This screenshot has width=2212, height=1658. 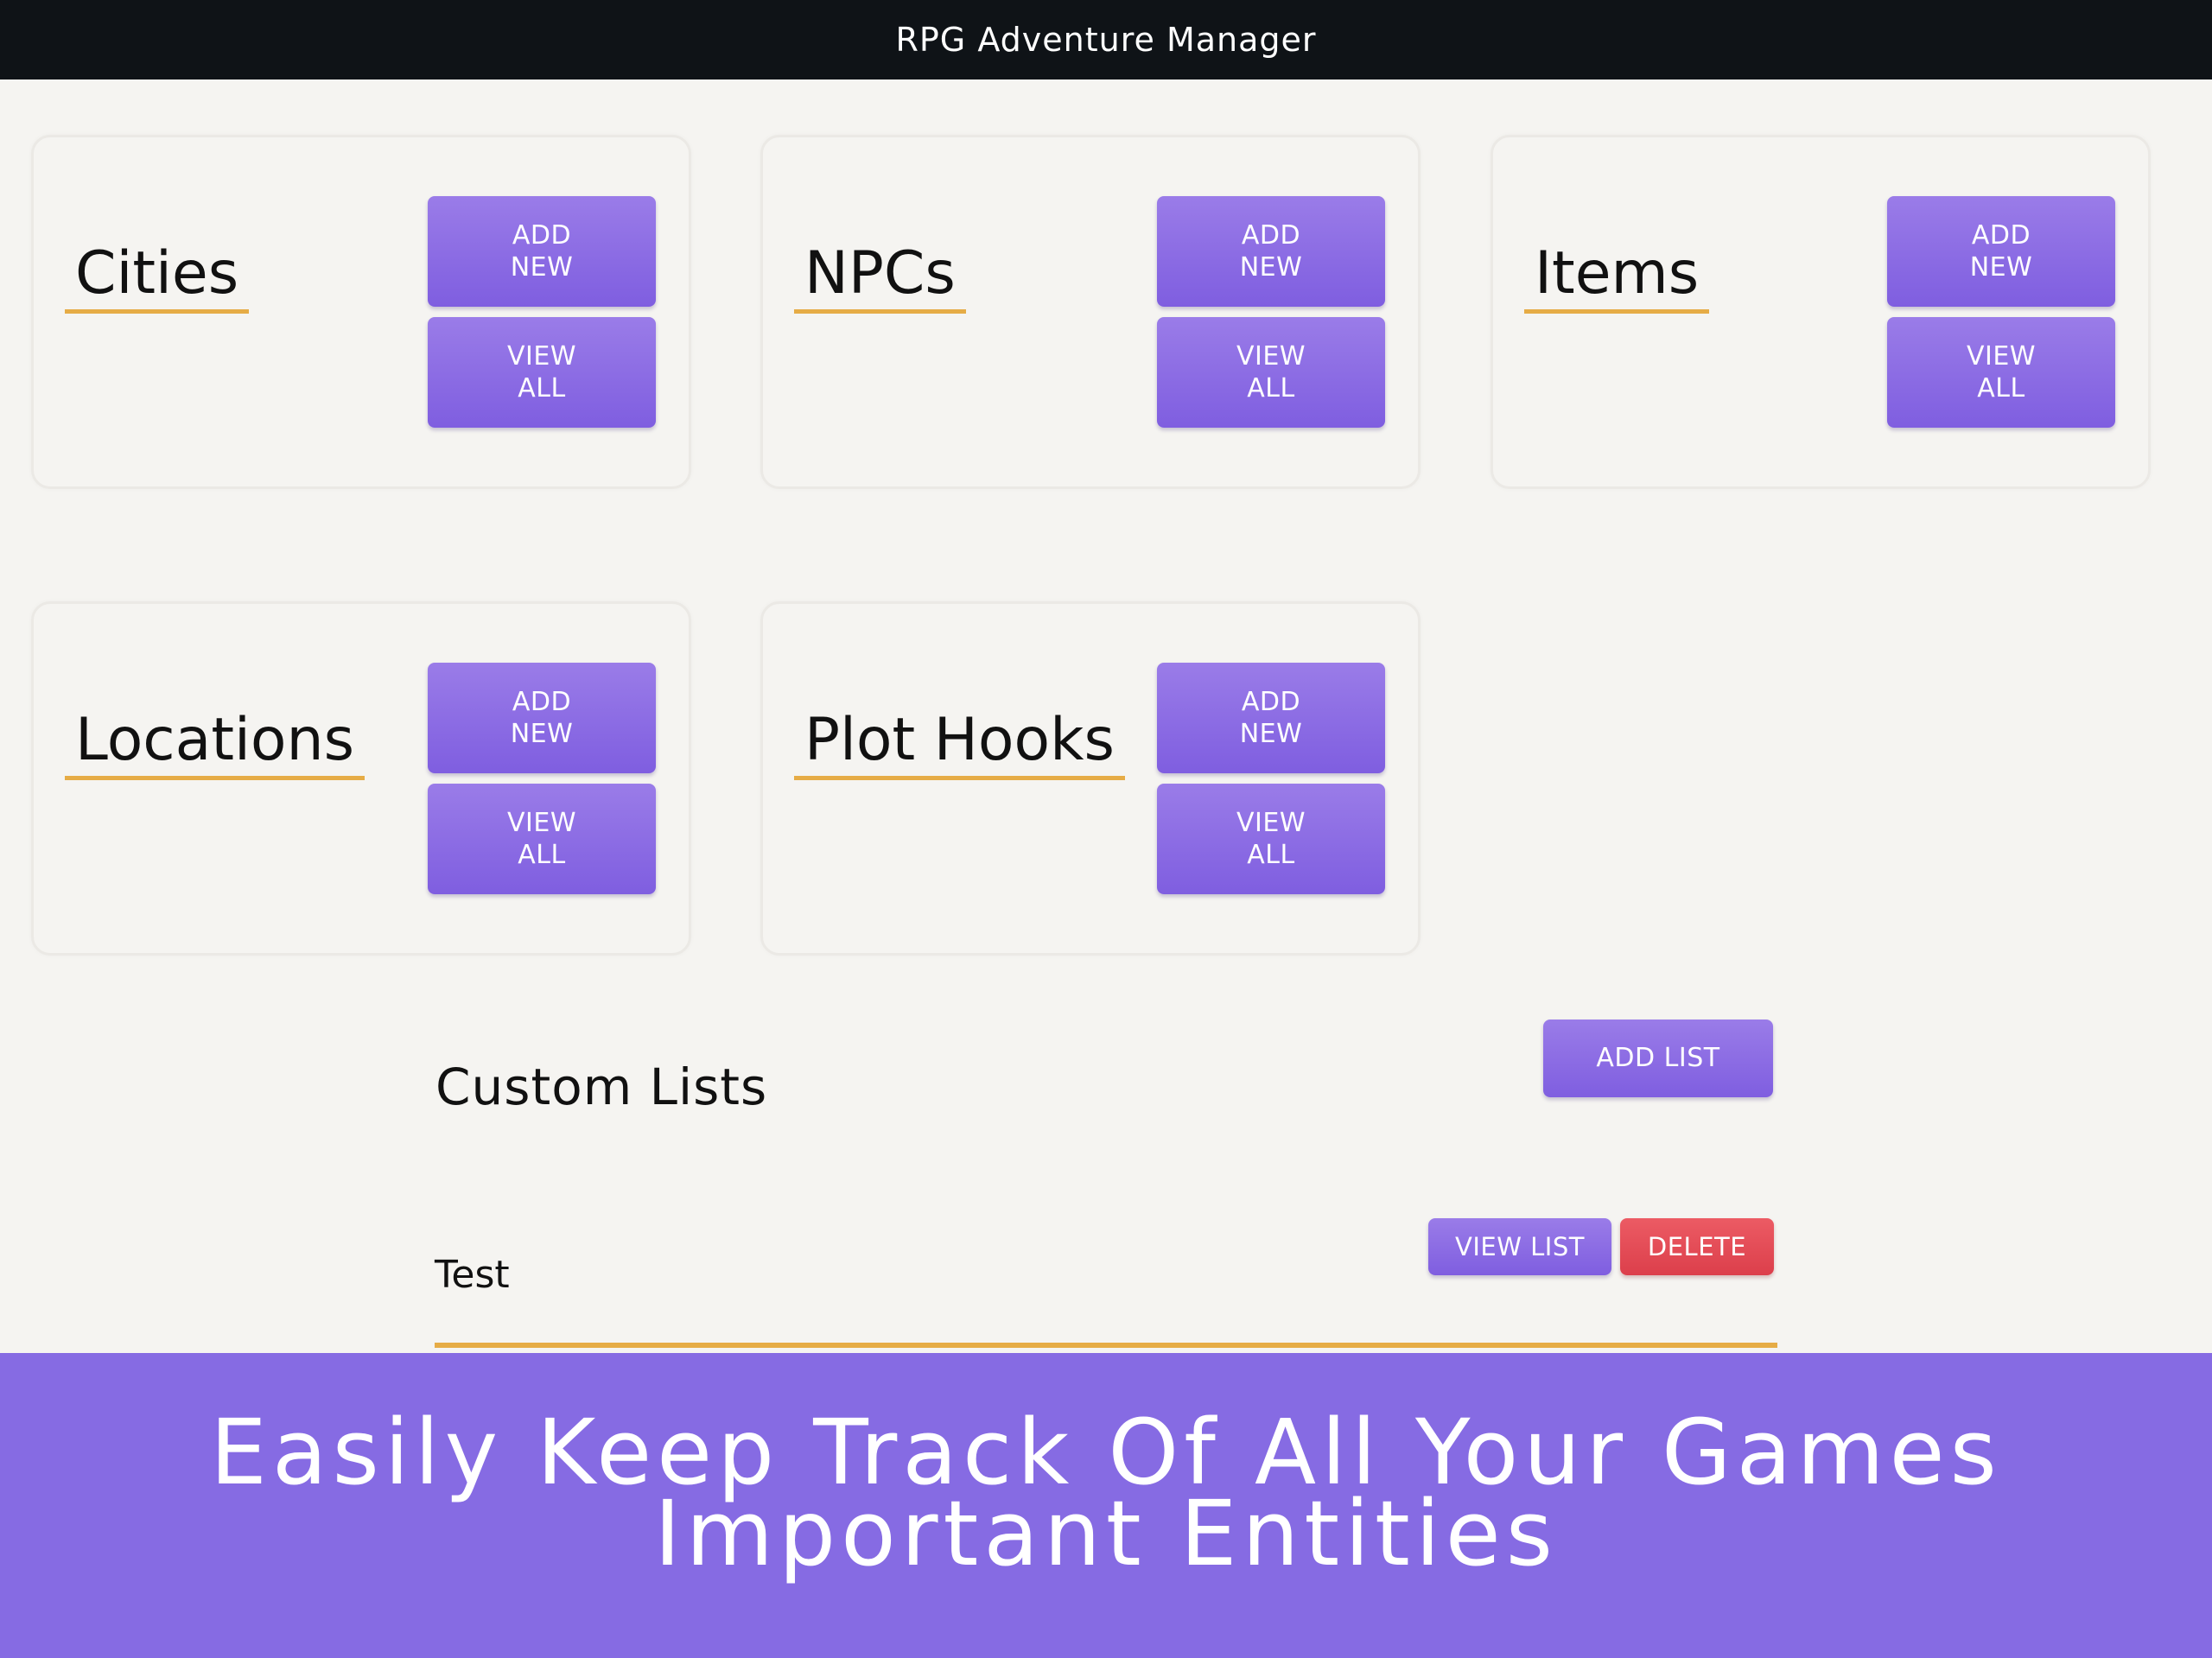 What do you see at coordinates (1271, 718) in the screenshot?
I see `plot-hooks-add-new-button: ADD NEW` at bounding box center [1271, 718].